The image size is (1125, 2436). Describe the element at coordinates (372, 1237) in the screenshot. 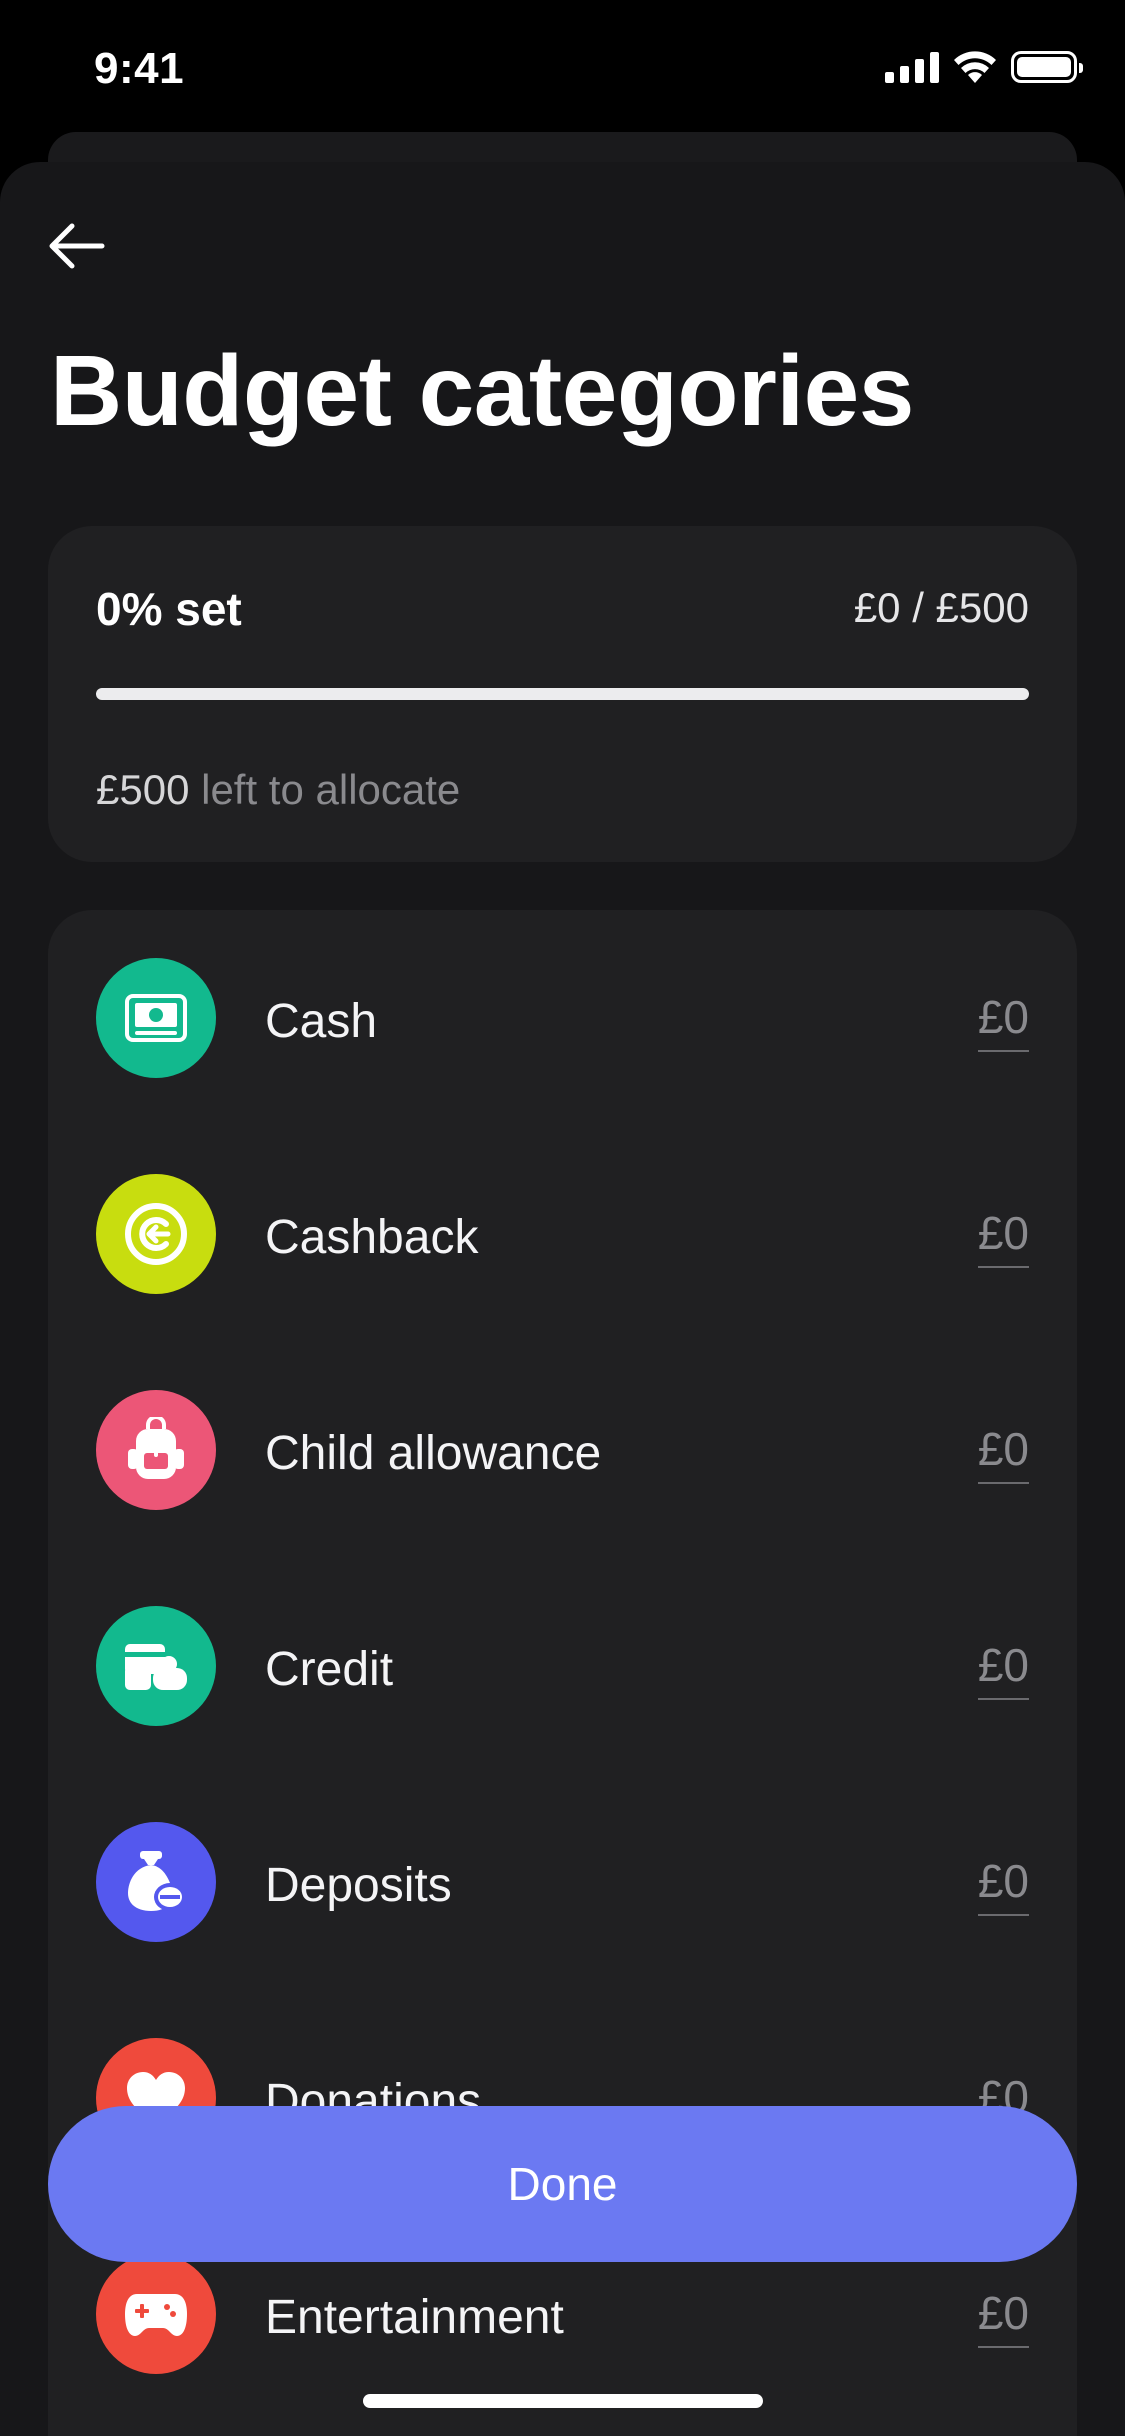

I see `category-label: Cashback` at that location.